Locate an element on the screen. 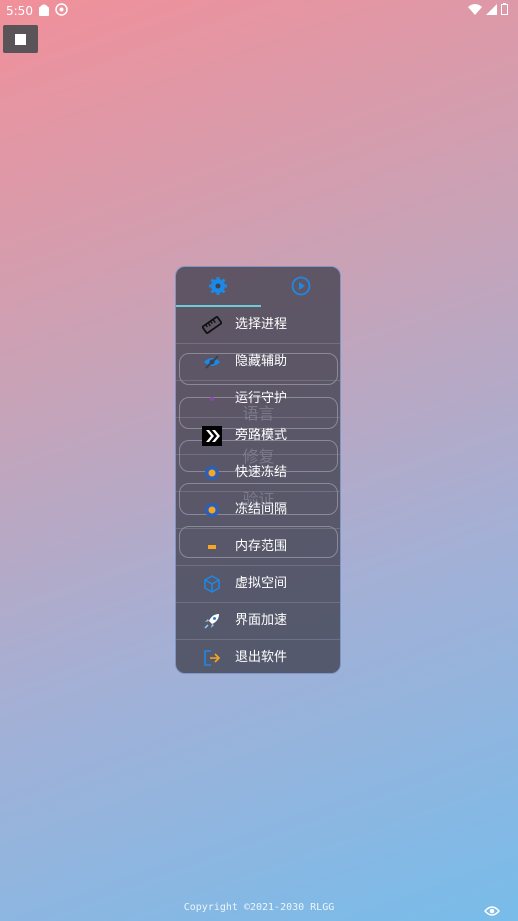 This screenshot has width=518, height=921. stop-button is located at coordinates (20, 39).